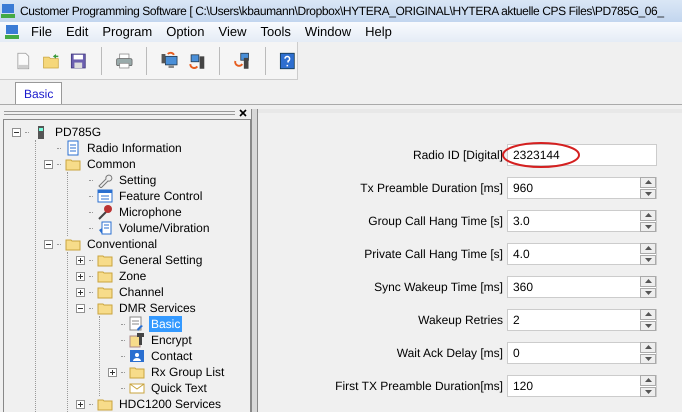  Describe the element at coordinates (187, 372) in the screenshot. I see `tree-item: Rx Group List` at that location.